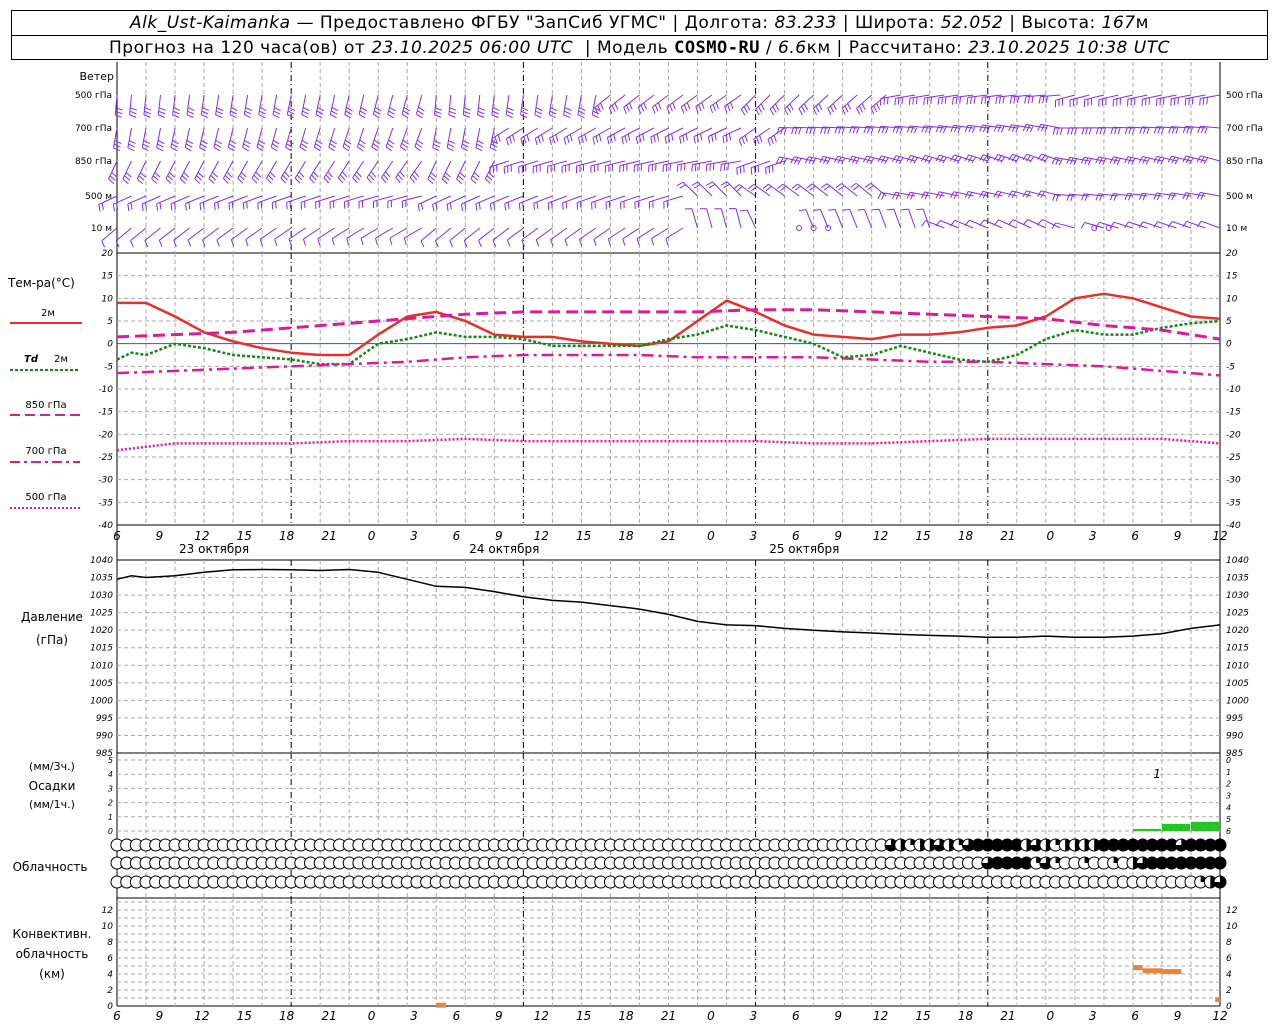 The height and width of the screenshot is (1024, 1280). Describe the element at coordinates (31, 359) in the screenshot. I see `legend-td: Td` at that location.